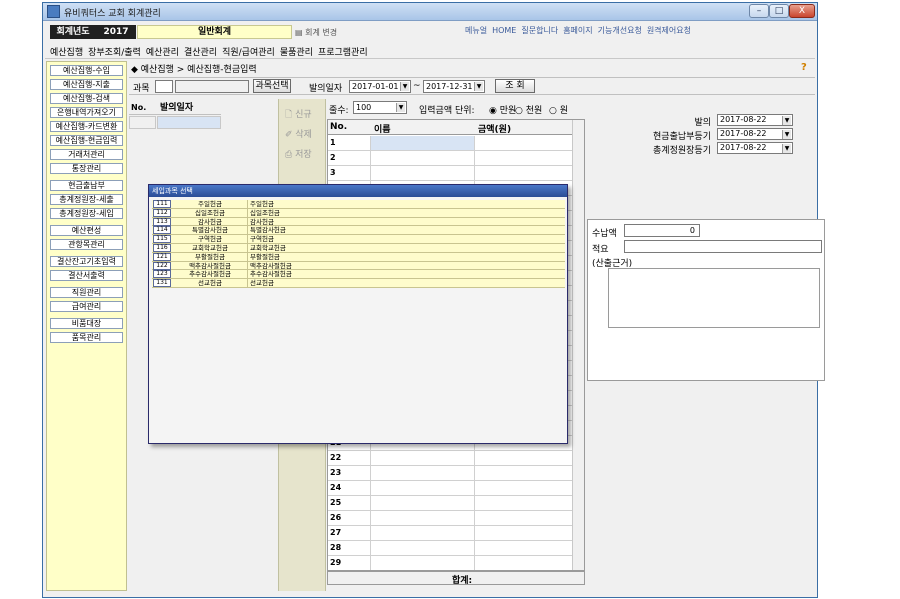 This screenshot has width=900, height=599. Describe the element at coordinates (578, 345) in the screenshot. I see `grid-scrollbar` at that location.